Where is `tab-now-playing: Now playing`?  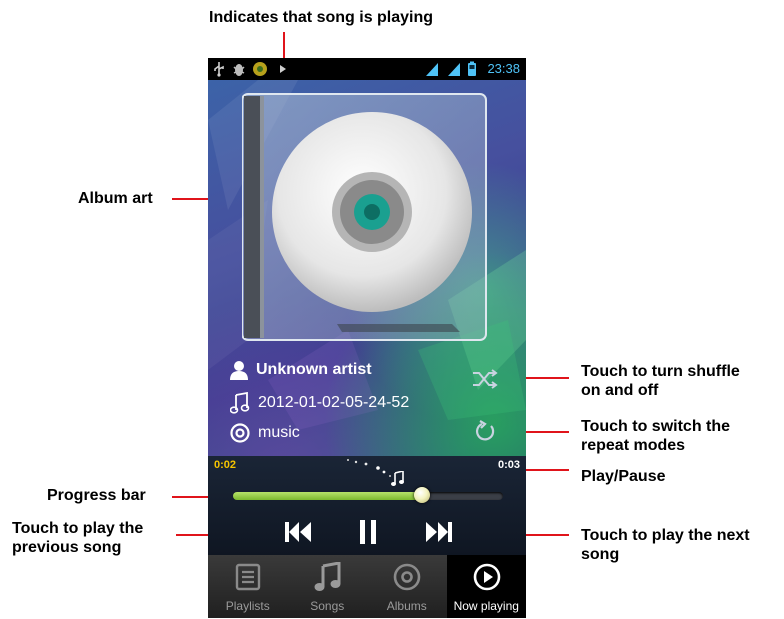 tab-now-playing: Now playing is located at coordinates (486, 586).